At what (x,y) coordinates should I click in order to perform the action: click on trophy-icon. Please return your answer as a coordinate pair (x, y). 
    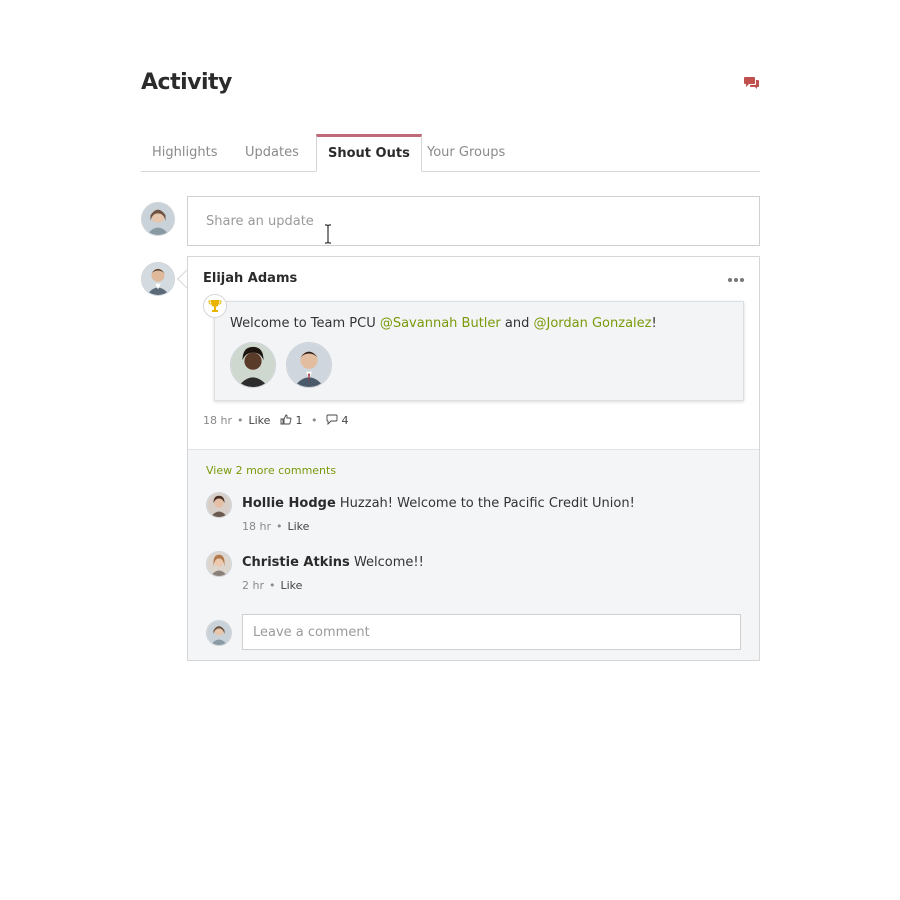
    Looking at the image, I should click on (215, 306).